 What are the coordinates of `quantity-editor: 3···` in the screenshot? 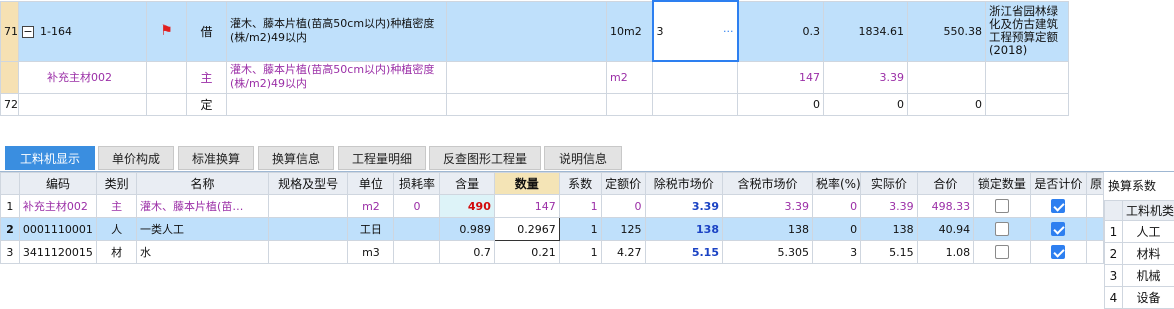 It's located at (695, 31).